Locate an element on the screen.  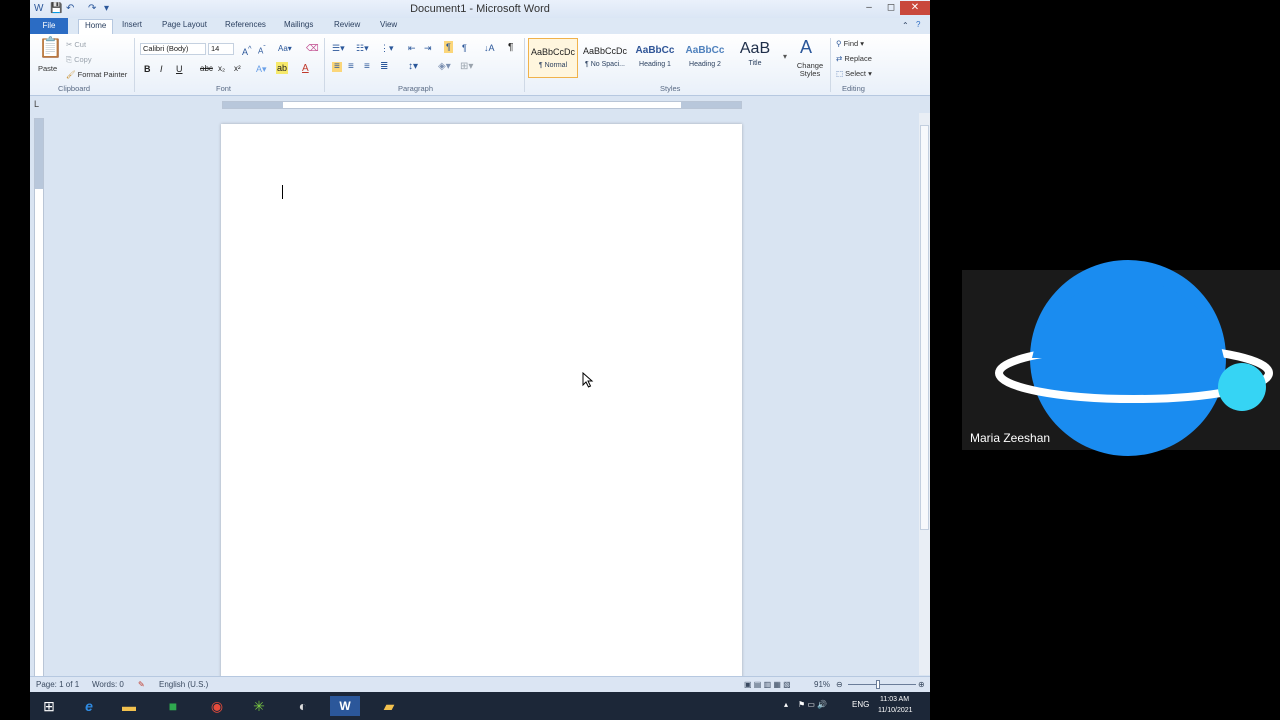
align-center-icon: ≡ is located at coordinates (351, 67).